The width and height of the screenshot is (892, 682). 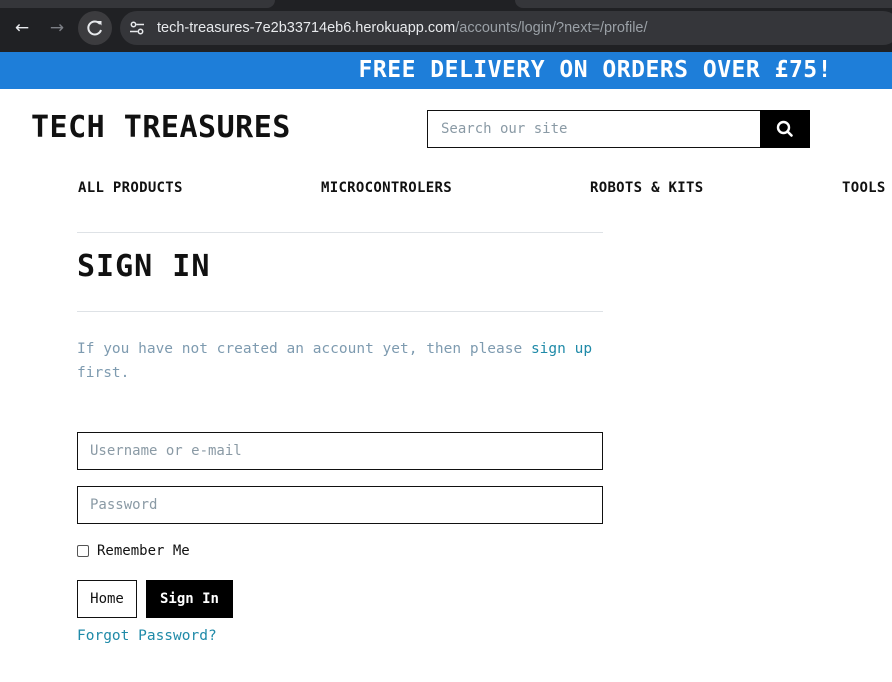 I want to click on arrow-right-icon: →, so click(x=57, y=28).